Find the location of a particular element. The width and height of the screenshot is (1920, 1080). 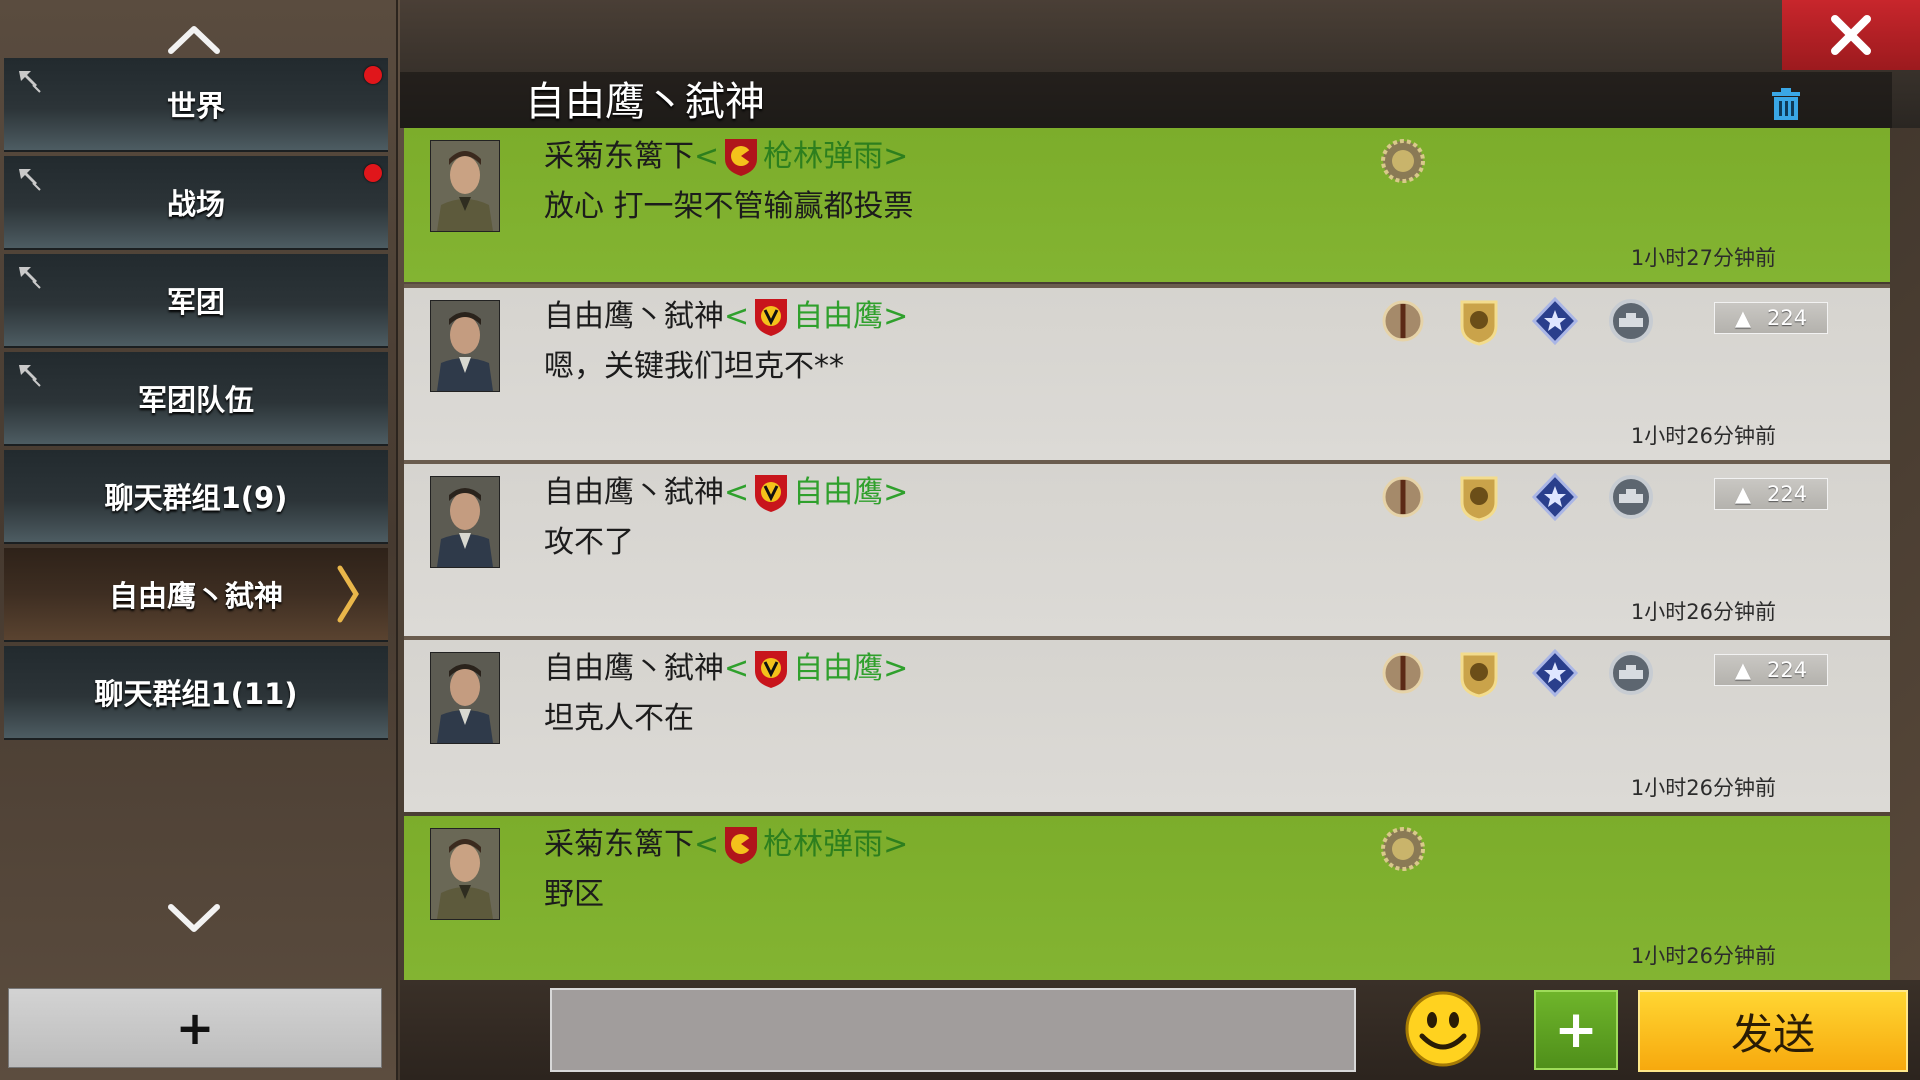

channel-label: 战场 is located at coordinates (195, 204).